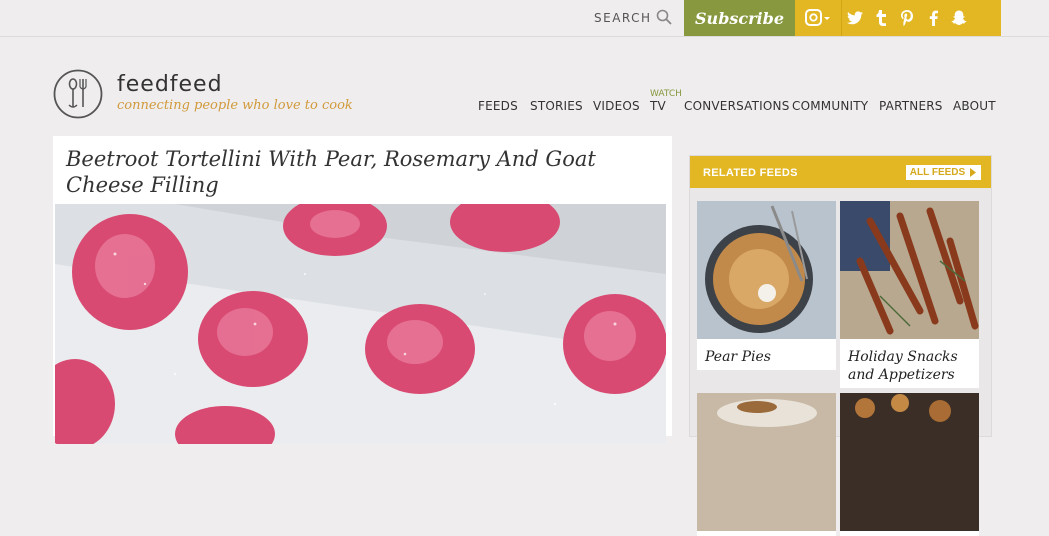 The width and height of the screenshot is (1049, 536). Describe the element at coordinates (973, 172) in the screenshot. I see `arrow-right-icon` at that location.